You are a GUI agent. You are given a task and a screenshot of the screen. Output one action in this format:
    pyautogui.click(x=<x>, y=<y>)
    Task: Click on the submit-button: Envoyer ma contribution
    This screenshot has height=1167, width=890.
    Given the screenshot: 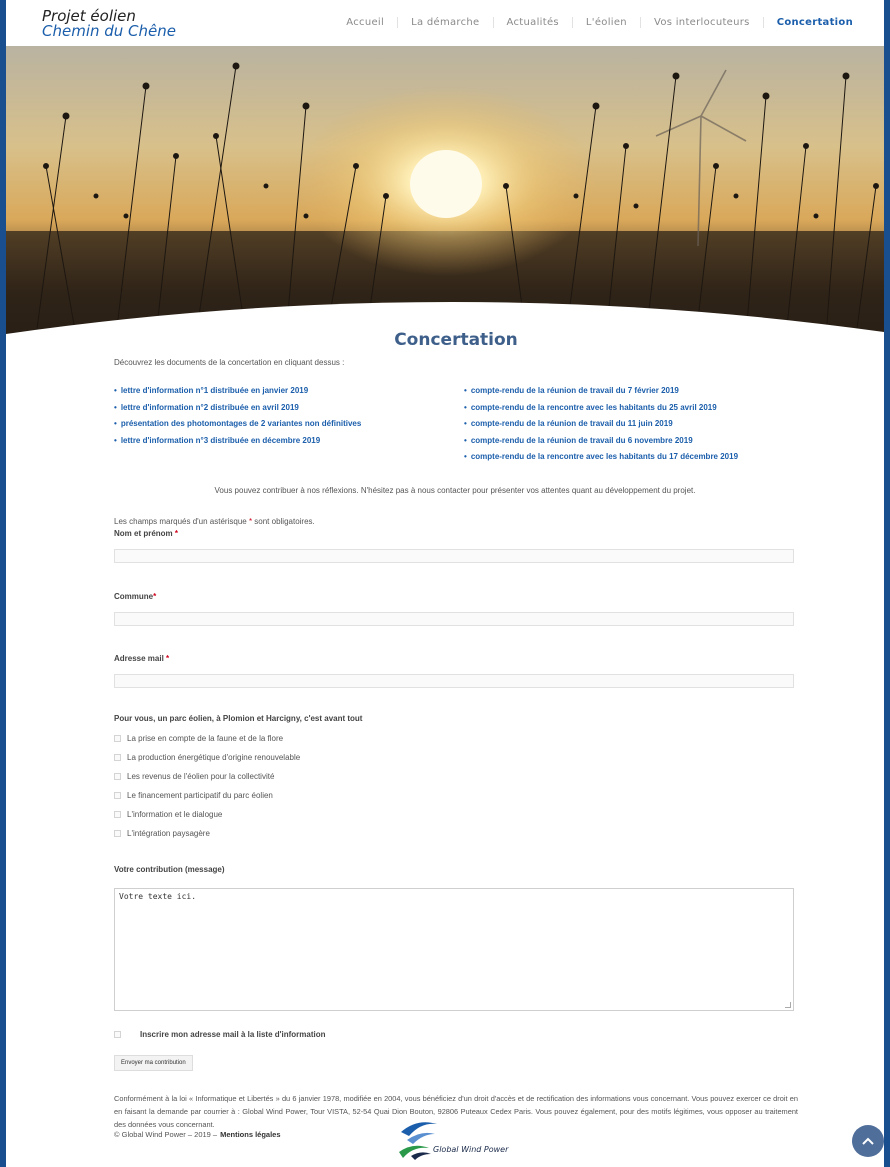 What is the action you would take?
    pyautogui.click(x=153, y=1062)
    